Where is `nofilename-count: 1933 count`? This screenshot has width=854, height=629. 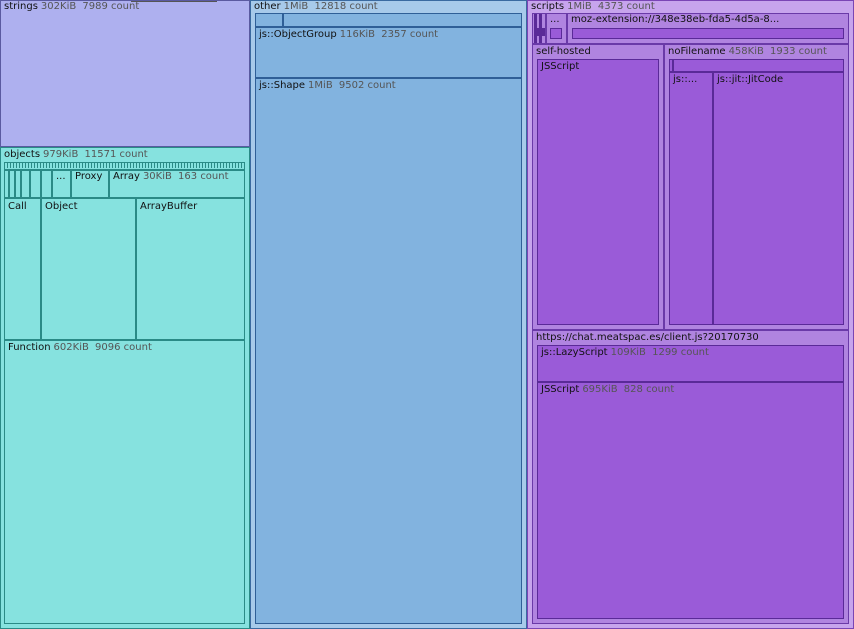
nofilename-count: 1933 count is located at coordinates (798, 51).